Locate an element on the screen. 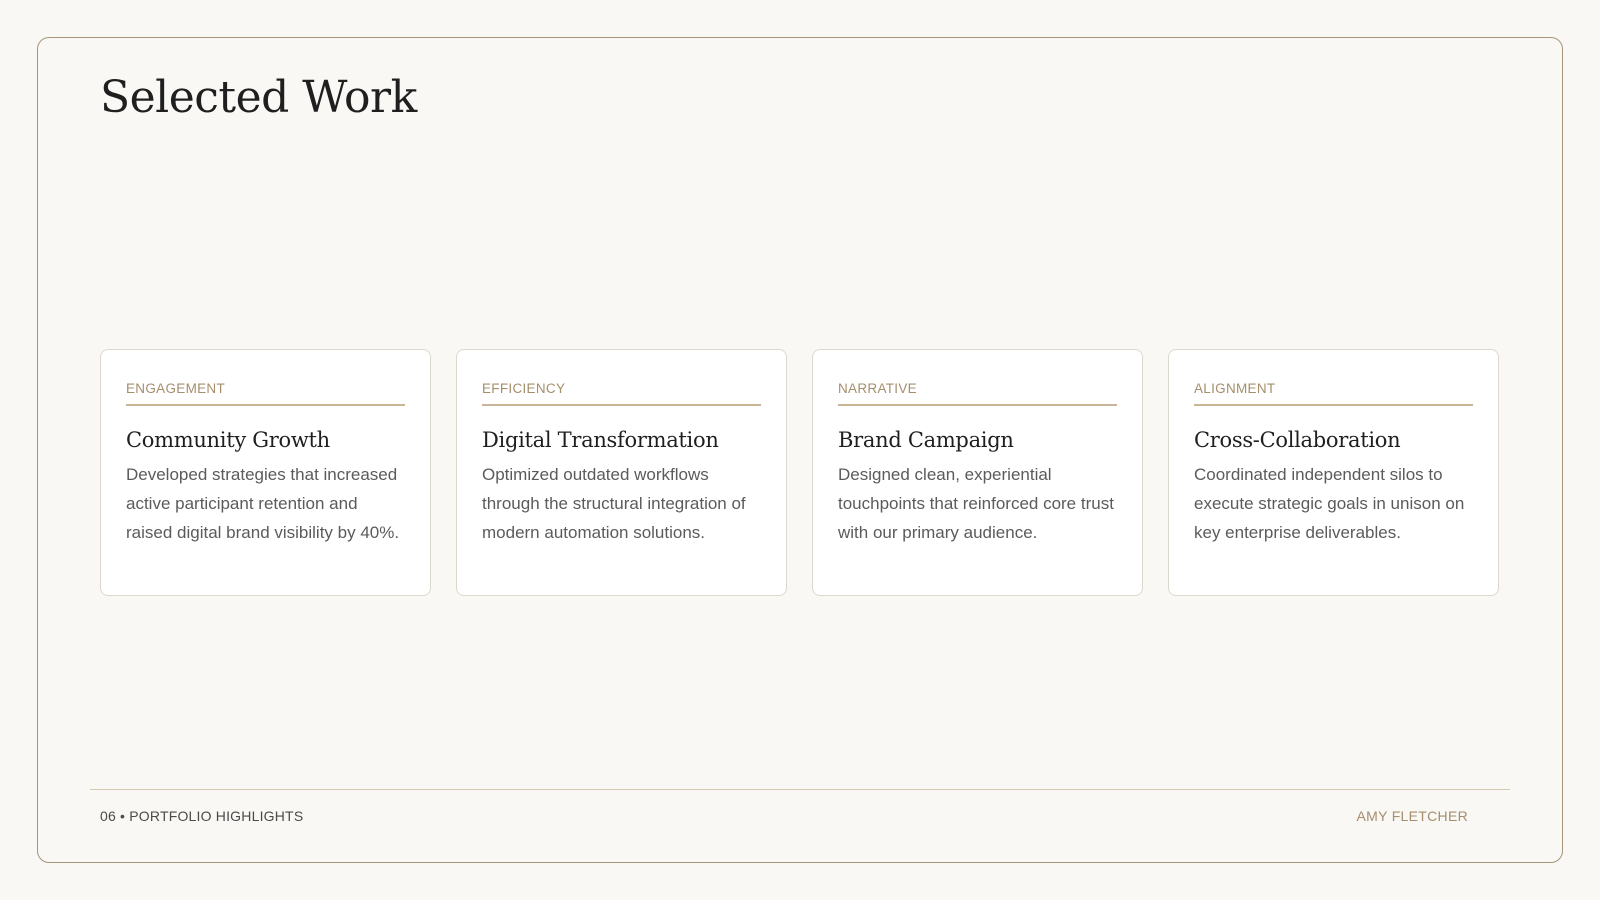 Image resolution: width=1600 pixels, height=900 pixels. footer-divider is located at coordinates (800, 789).